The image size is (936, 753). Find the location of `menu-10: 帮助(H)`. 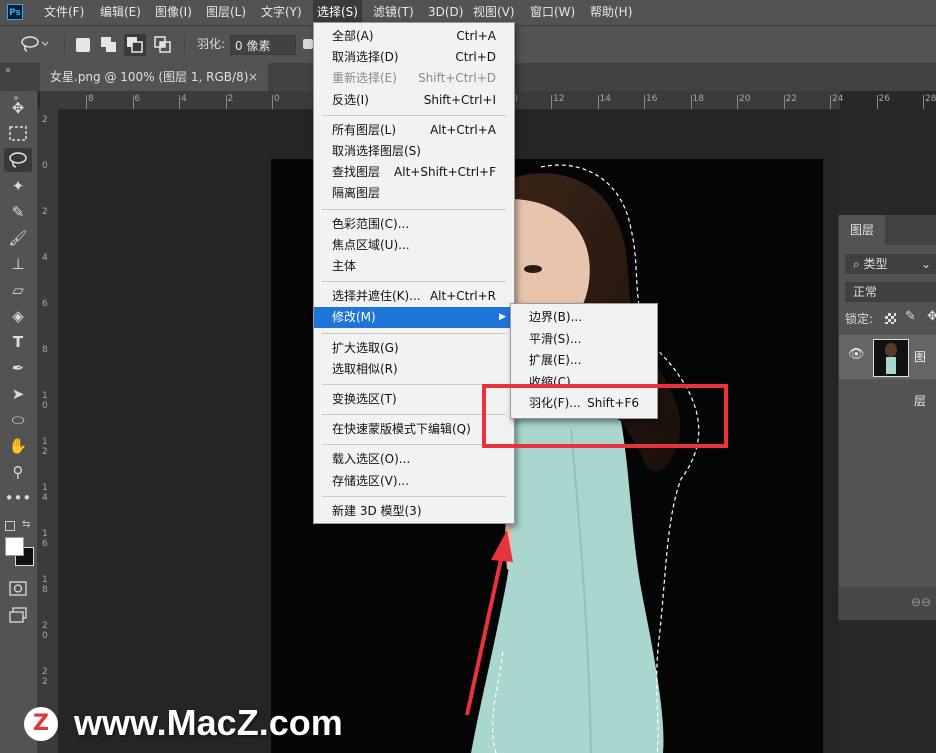

menu-10: 帮助(H) is located at coordinates (611, 12).